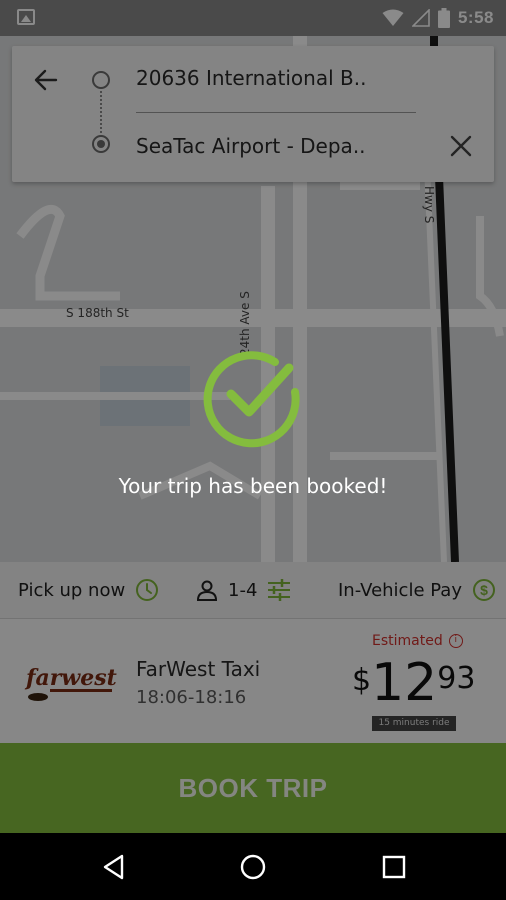 The width and height of the screenshot is (506, 900). I want to click on recents-square-icon, so click(394, 867).